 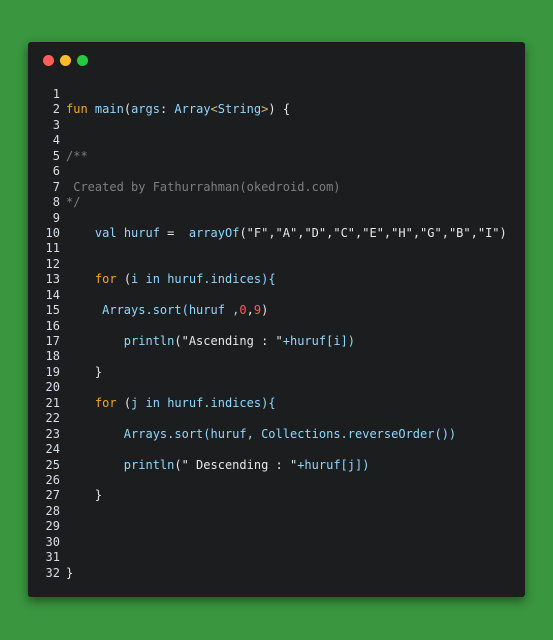 What do you see at coordinates (276, 218) in the screenshot?
I see `code-line: 9` at bounding box center [276, 218].